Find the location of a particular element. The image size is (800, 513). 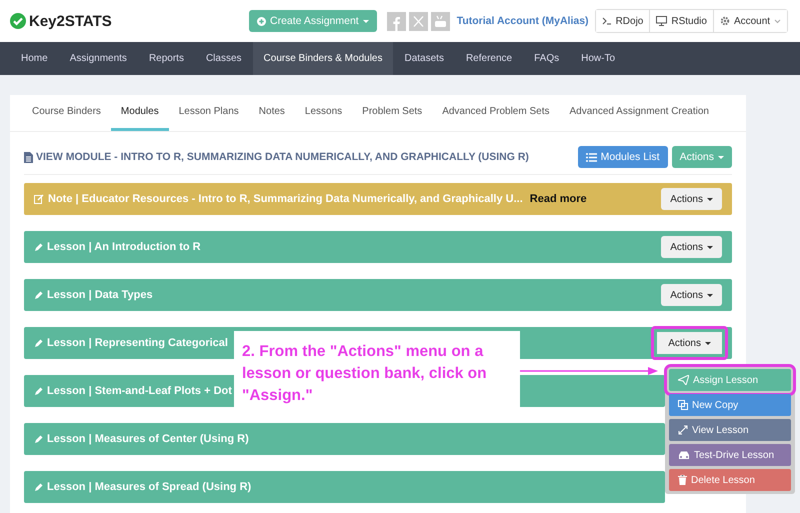

row-title: Lesson | Data Types is located at coordinates (100, 295).